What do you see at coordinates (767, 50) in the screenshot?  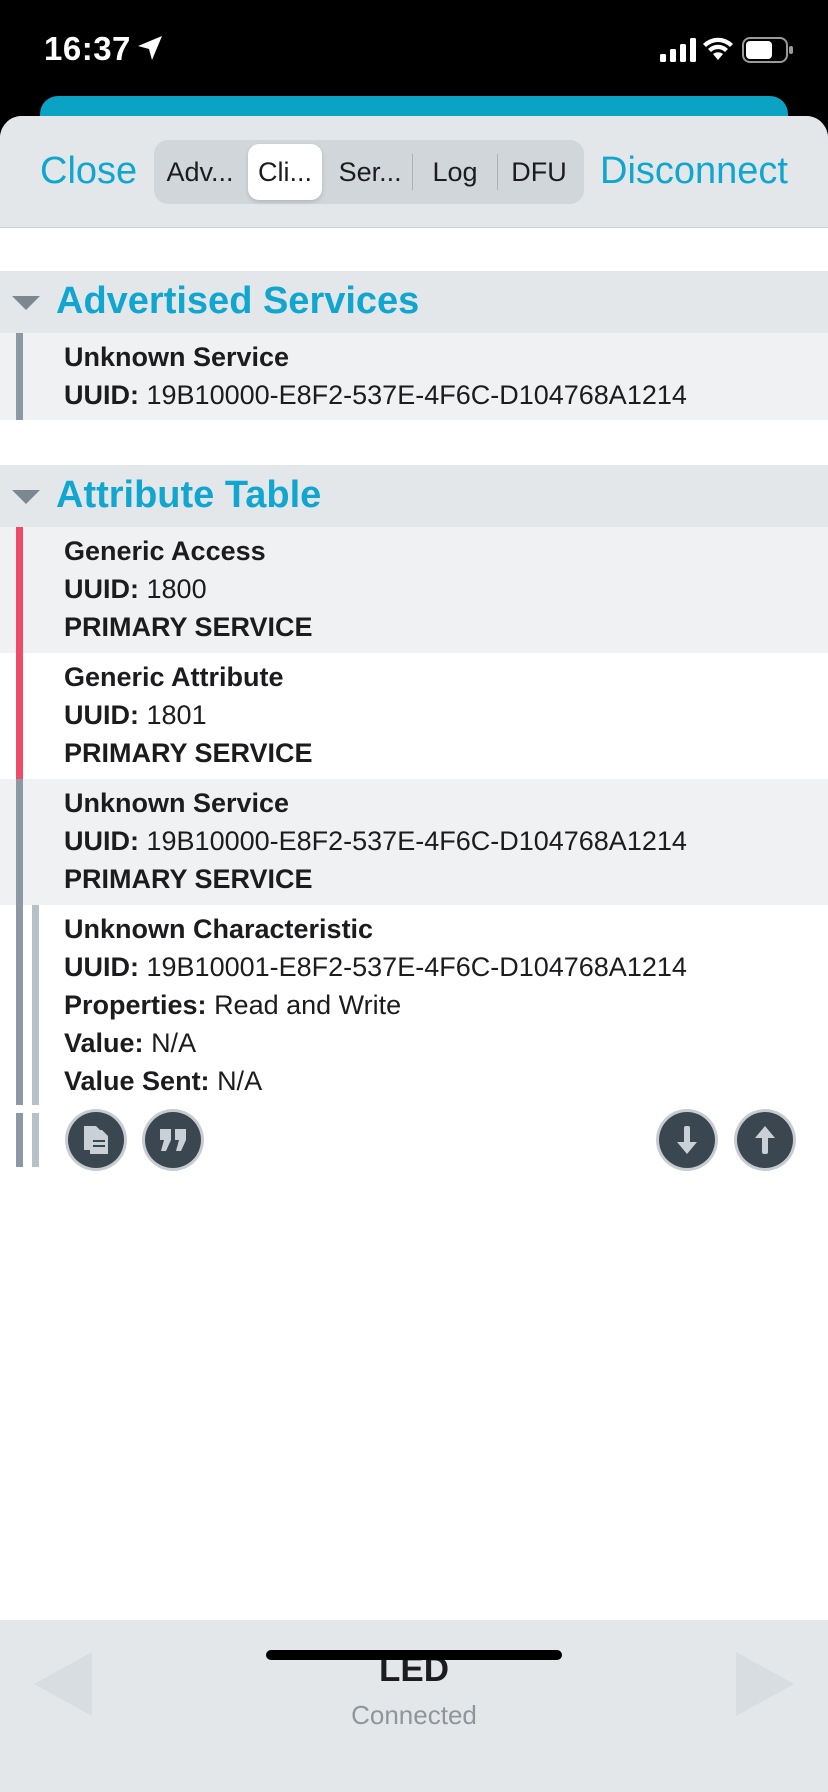 I see `battery-icon` at bounding box center [767, 50].